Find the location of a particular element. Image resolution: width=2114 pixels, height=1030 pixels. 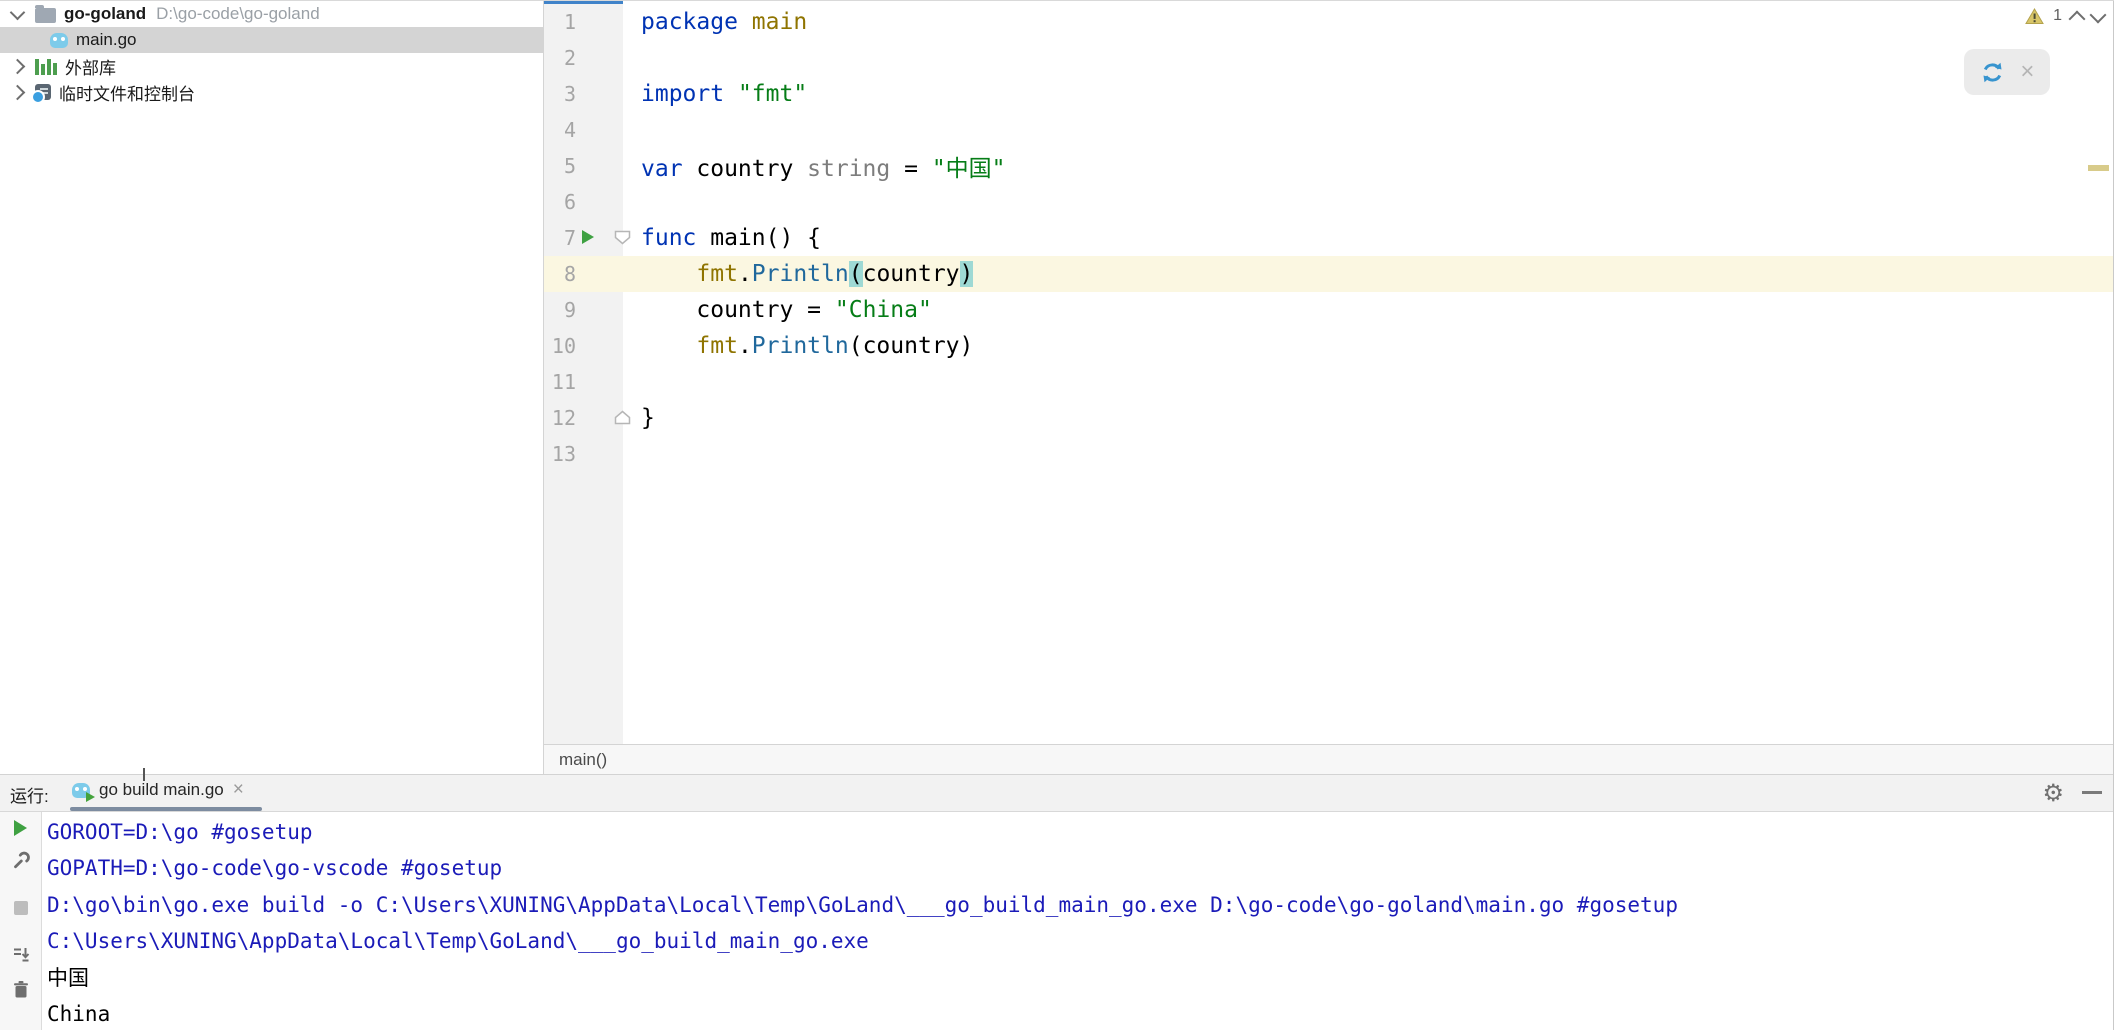

scroll-to-end-icon is located at coordinates (21, 955).